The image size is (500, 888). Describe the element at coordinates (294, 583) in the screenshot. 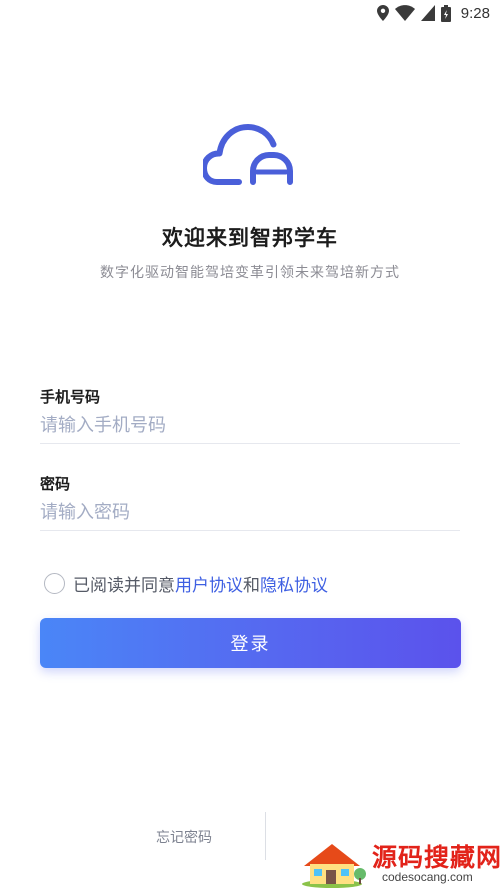

I see `privacy-agreement-link: 隐私协议` at that location.